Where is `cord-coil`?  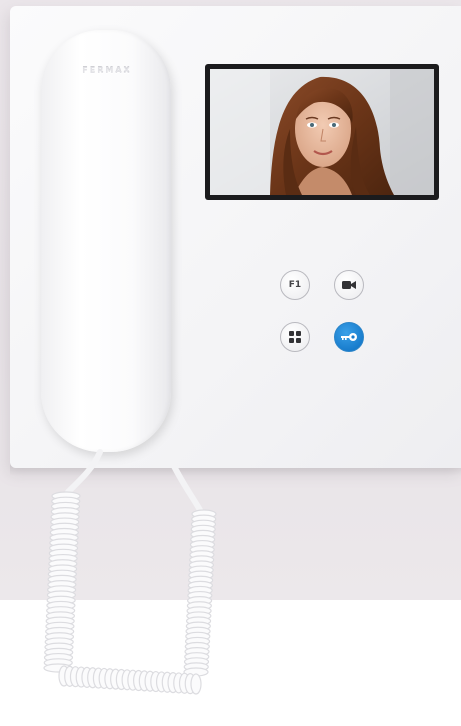 cord-coil is located at coordinates (196, 684).